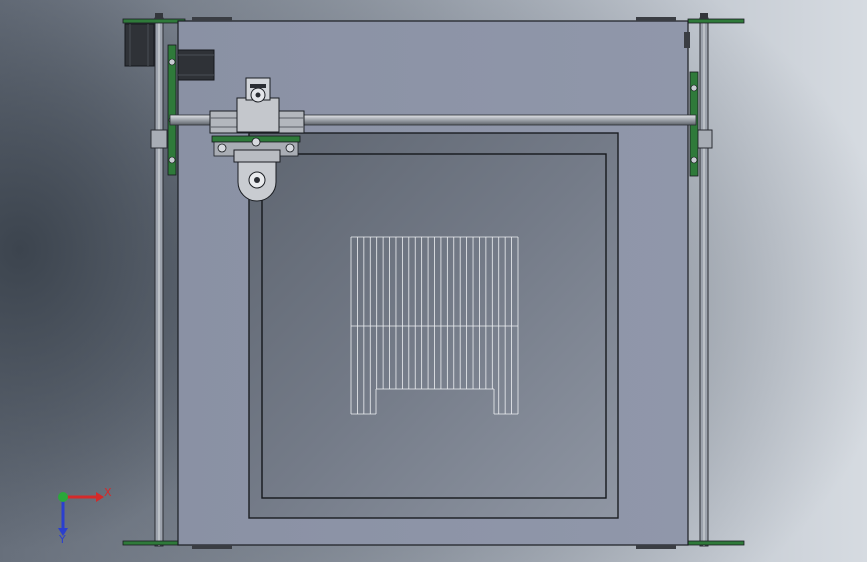  Describe the element at coordinates (196, 65) in the screenshot. I see `stepper-motor-right` at that location.